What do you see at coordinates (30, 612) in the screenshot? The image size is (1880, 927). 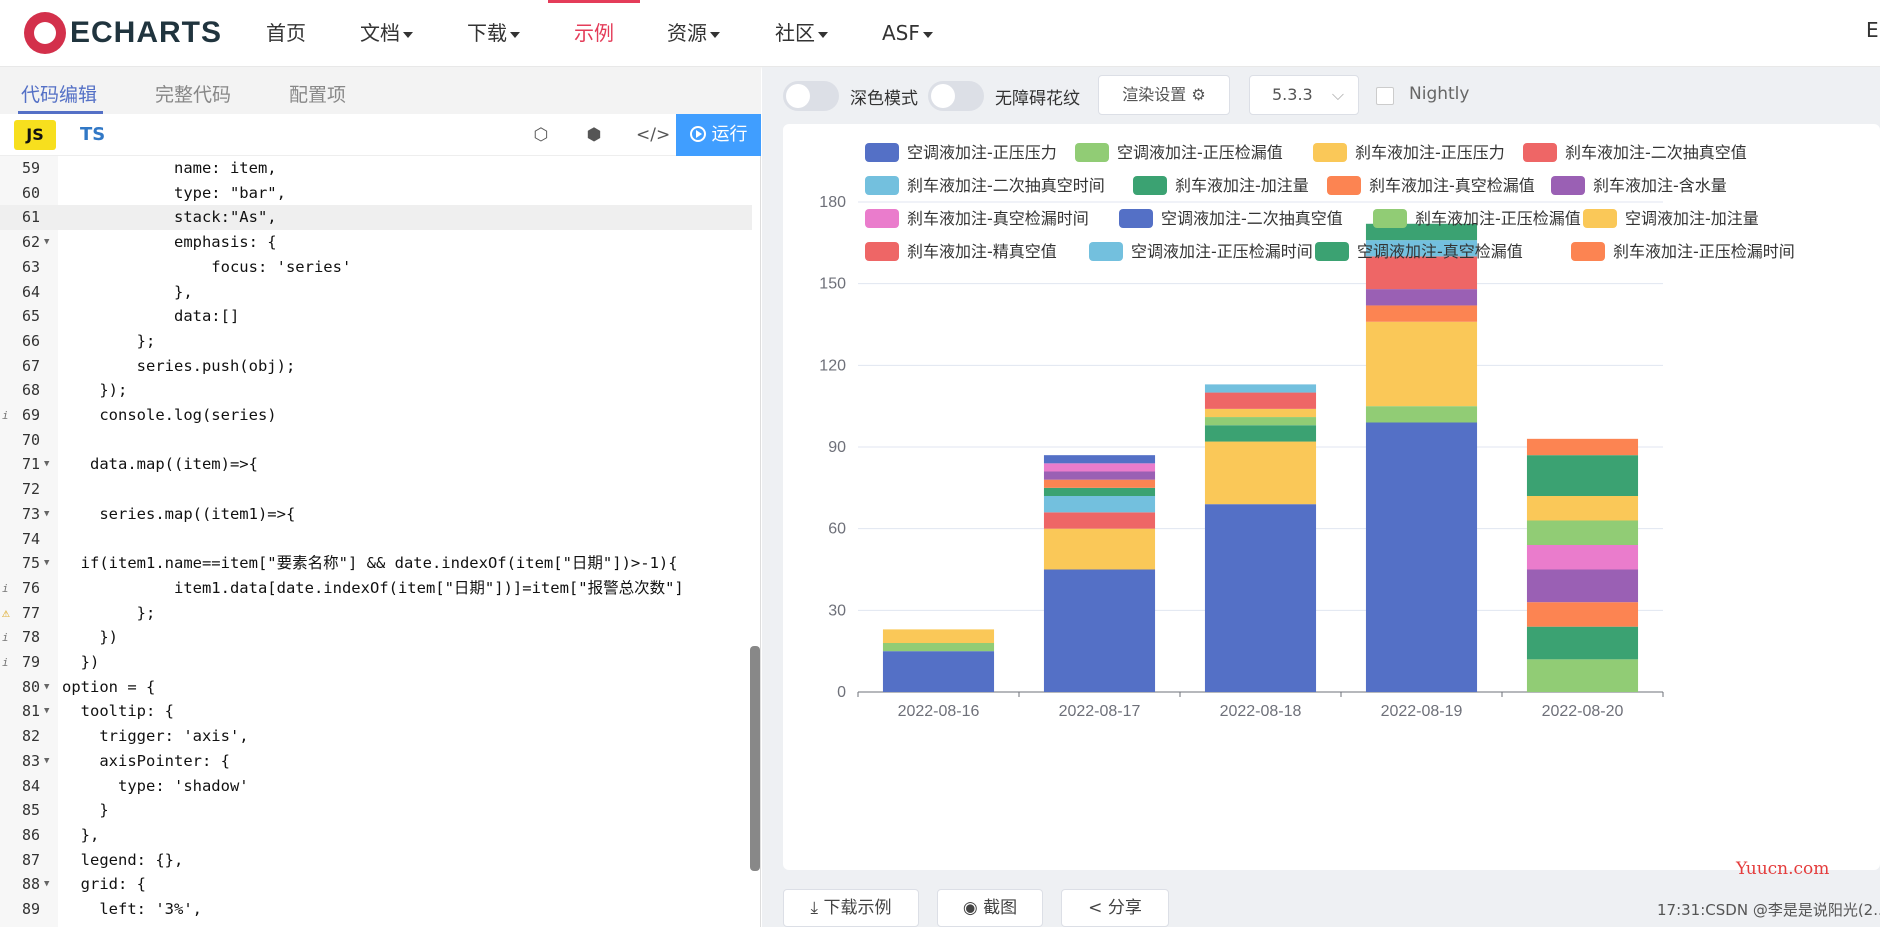 I see `line-number: 77` at bounding box center [30, 612].